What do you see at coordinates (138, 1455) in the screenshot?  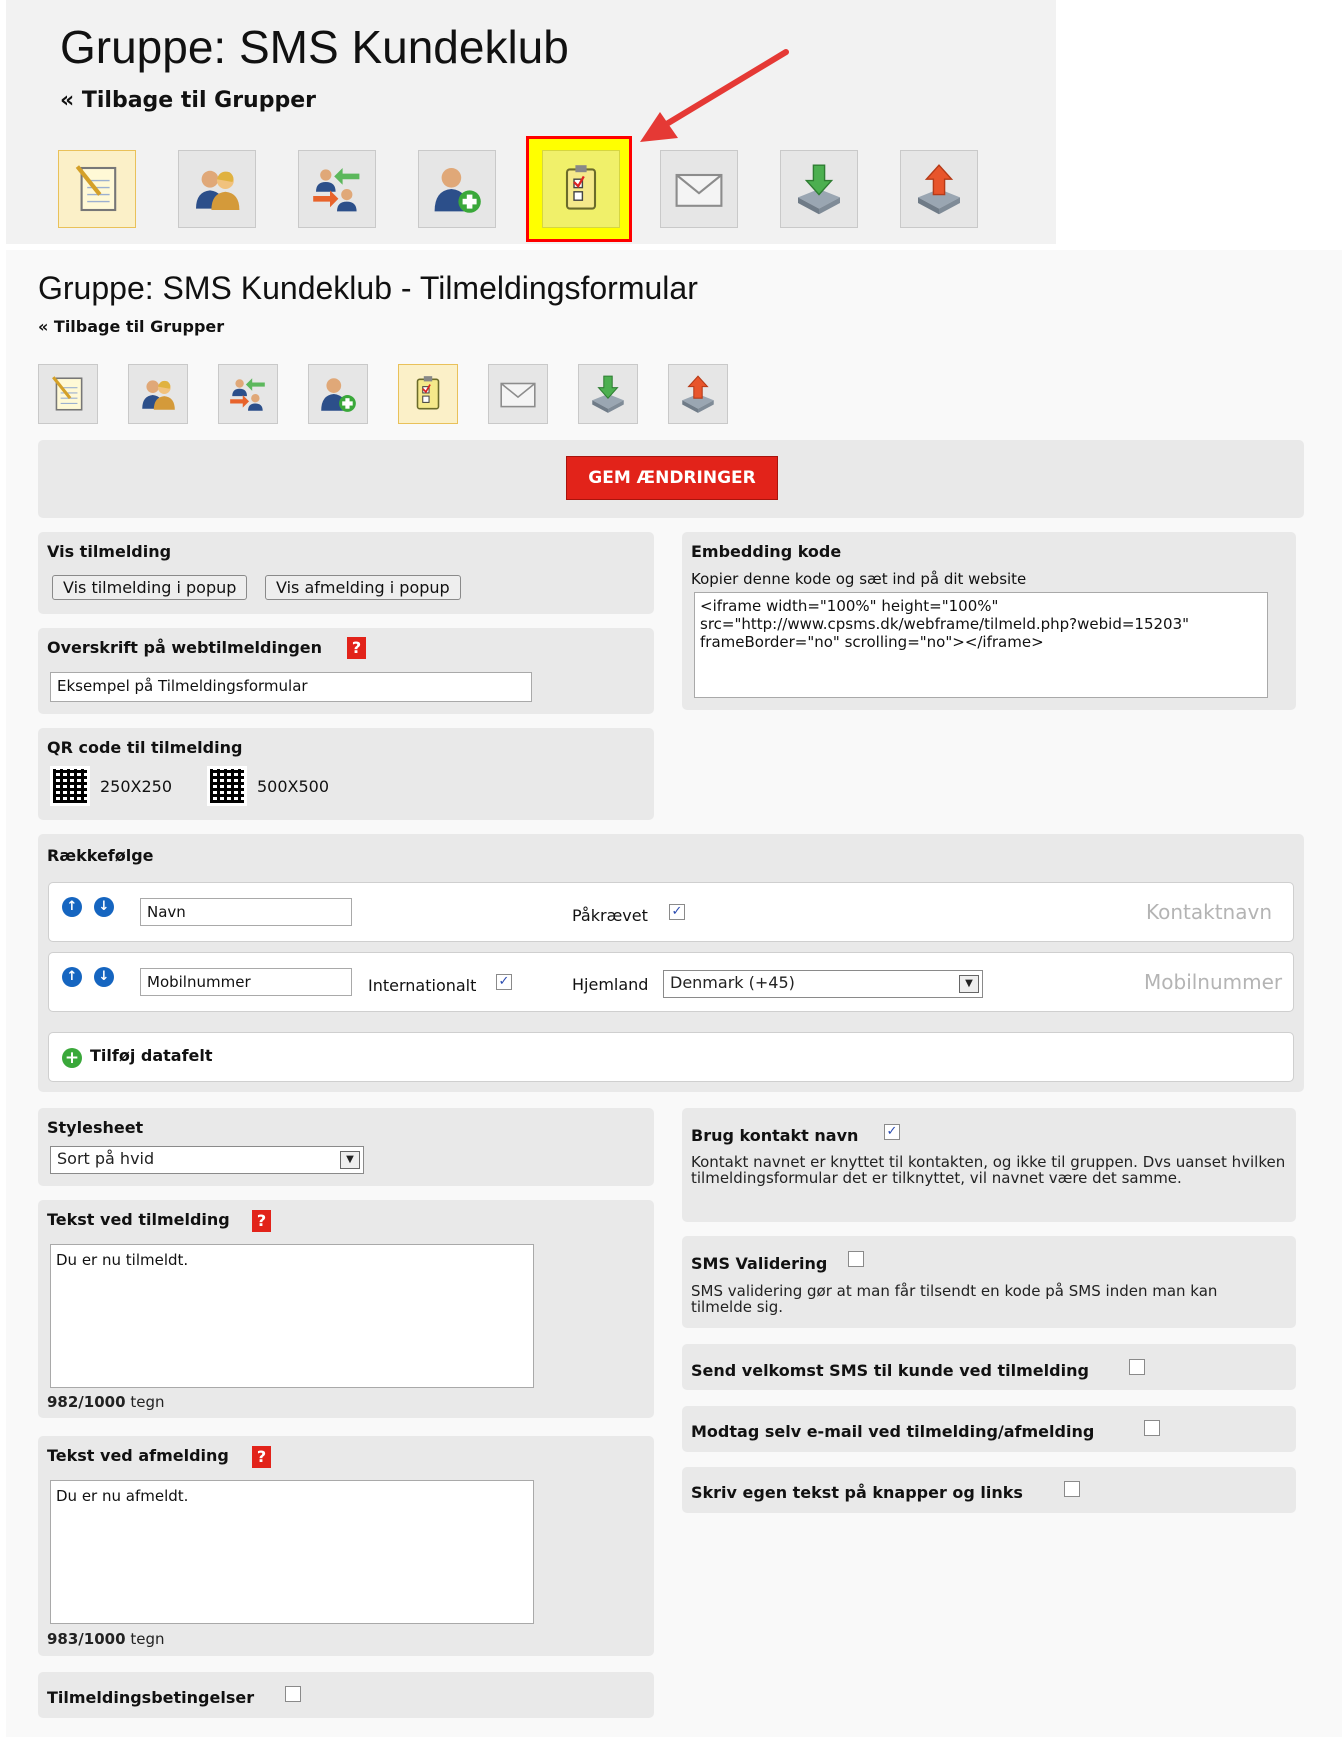 I see `tekst-afmelding-label: Tekst ved afmelding` at bounding box center [138, 1455].